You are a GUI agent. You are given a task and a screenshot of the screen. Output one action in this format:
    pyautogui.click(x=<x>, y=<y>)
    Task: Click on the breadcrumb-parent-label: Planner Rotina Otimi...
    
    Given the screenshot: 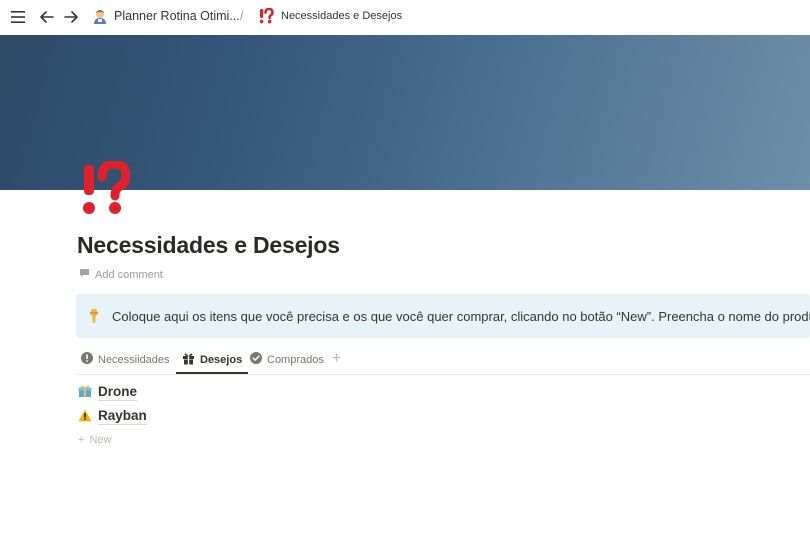 What is the action you would take?
    pyautogui.click(x=177, y=16)
    